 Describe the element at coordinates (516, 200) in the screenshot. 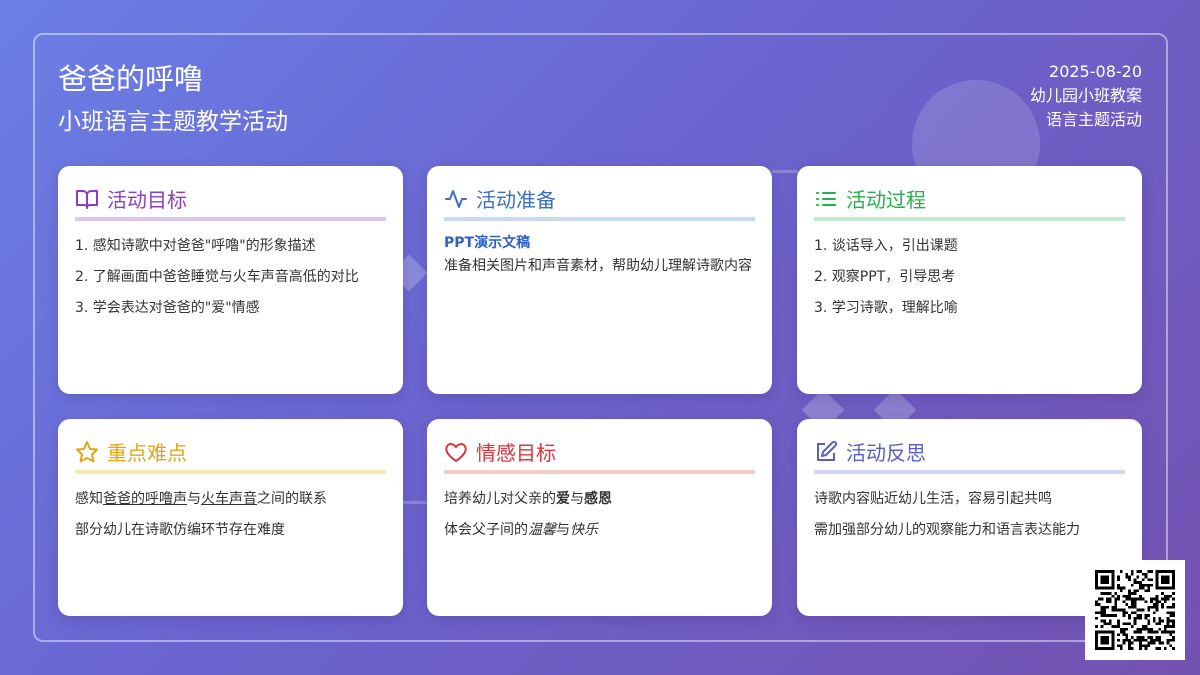

I see `prep-card-title: 活动准备` at that location.